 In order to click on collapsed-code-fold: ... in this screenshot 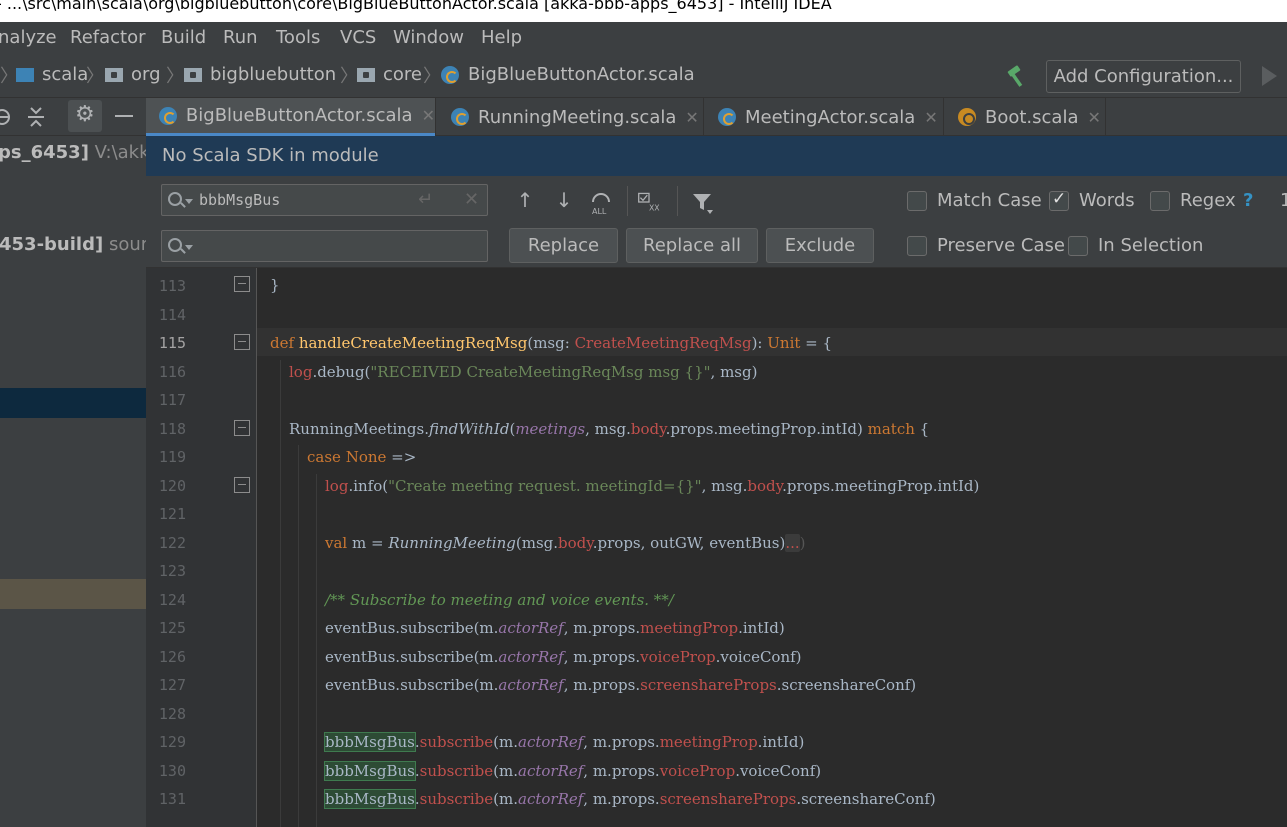, I will do `click(792, 543)`.